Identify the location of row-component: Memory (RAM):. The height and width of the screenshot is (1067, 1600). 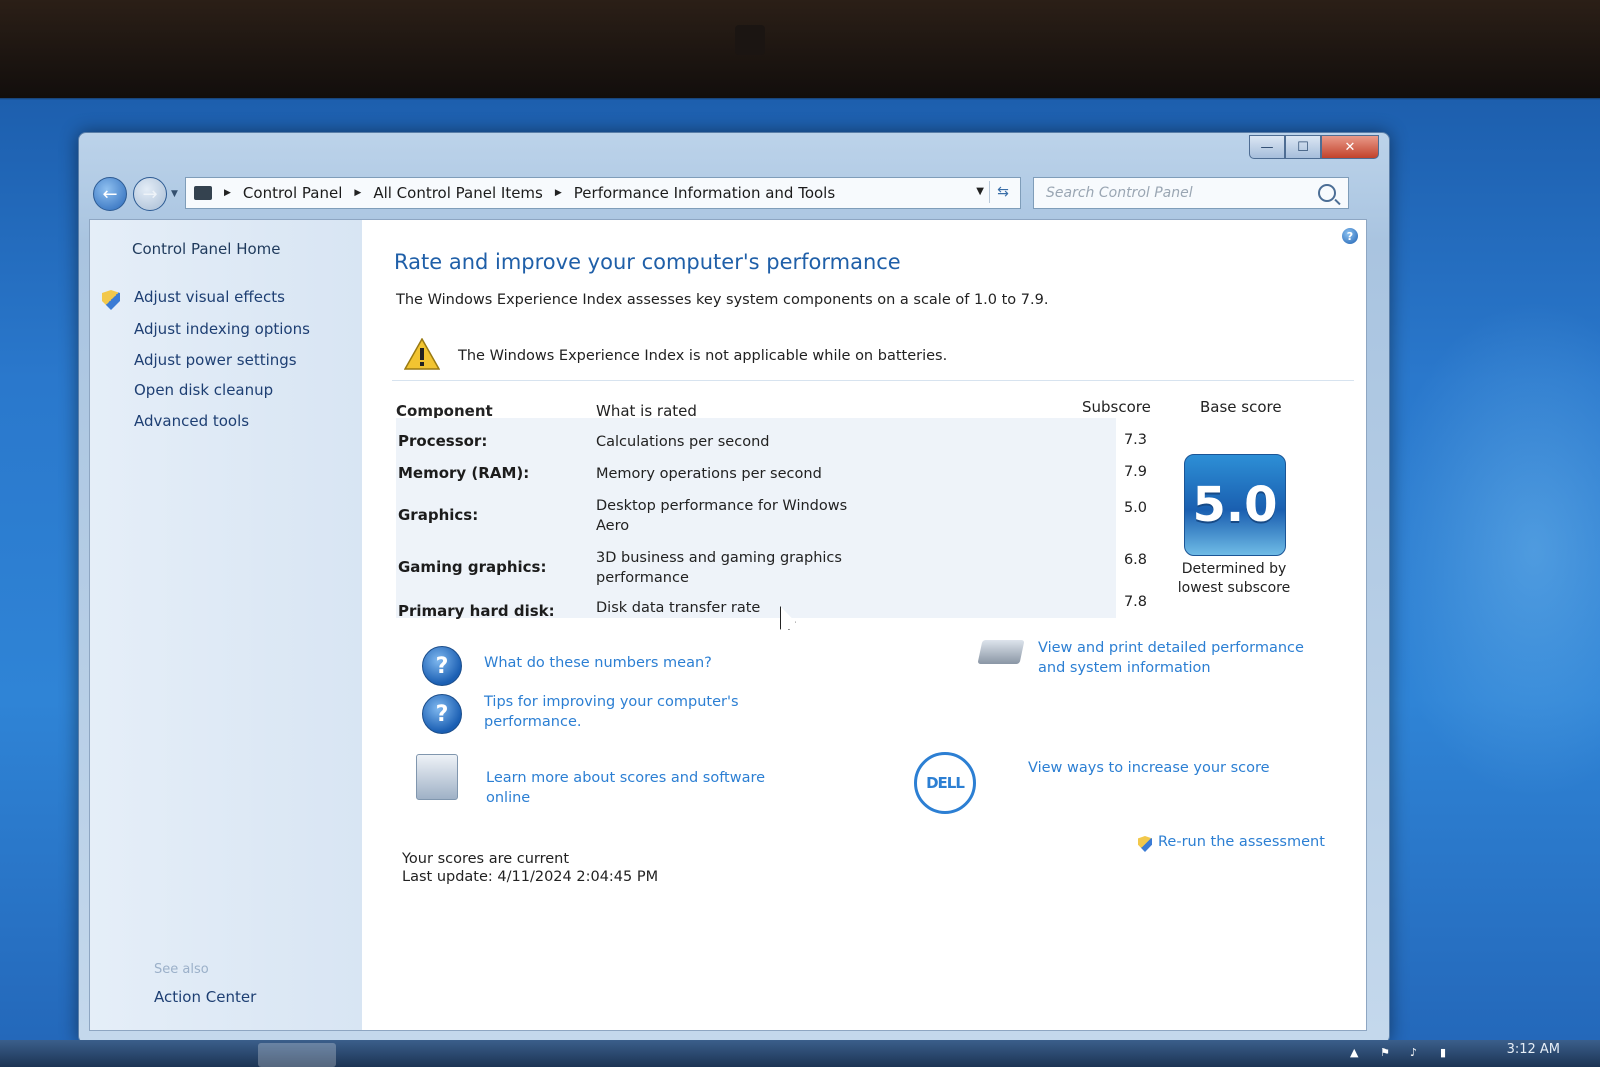
(464, 473).